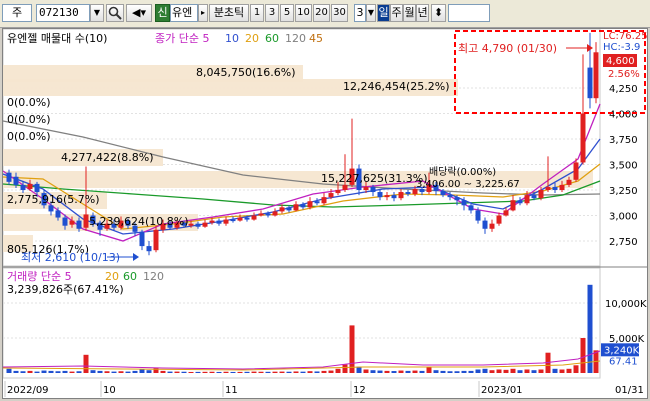  I want to click on period-1-label: 1, so click(257, 12).